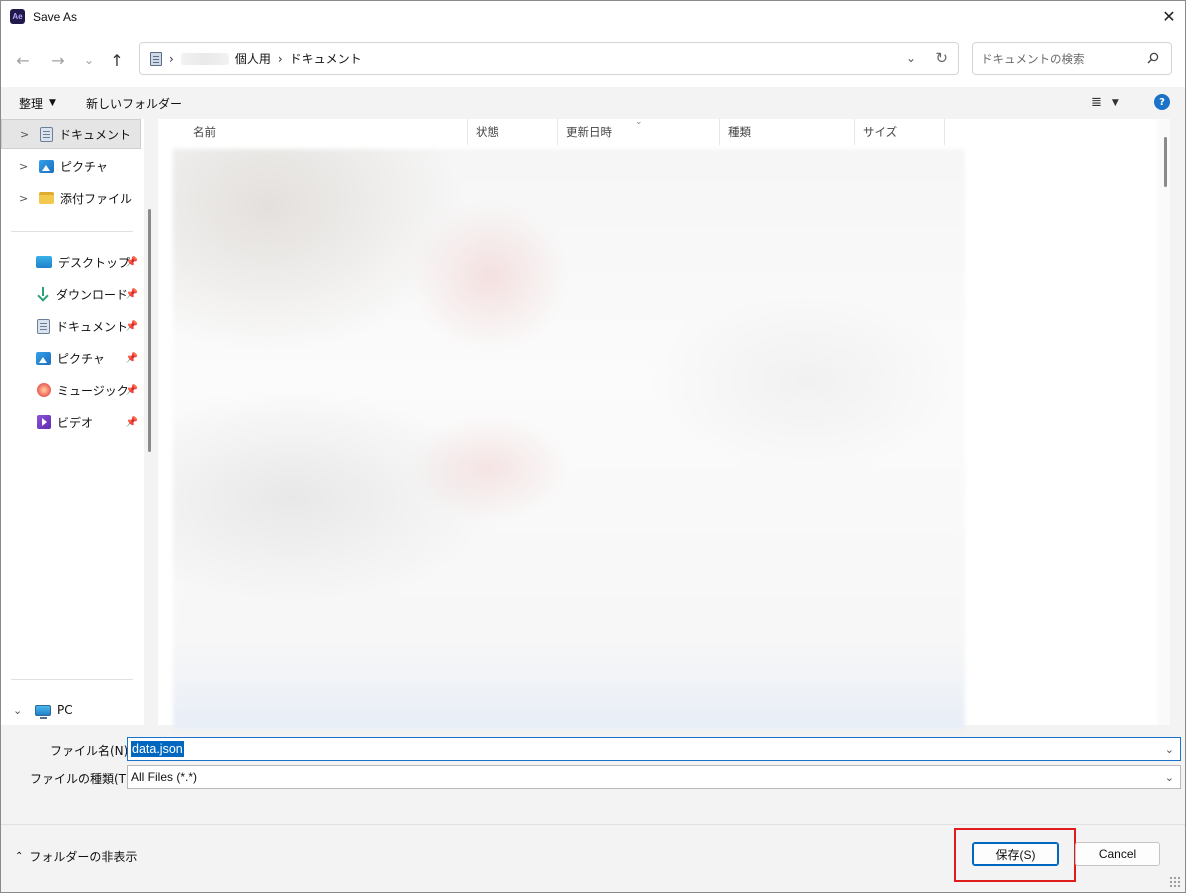 The height and width of the screenshot is (893, 1186). Describe the element at coordinates (204, 58) in the screenshot. I see `redacted-breadcrumb` at that location.